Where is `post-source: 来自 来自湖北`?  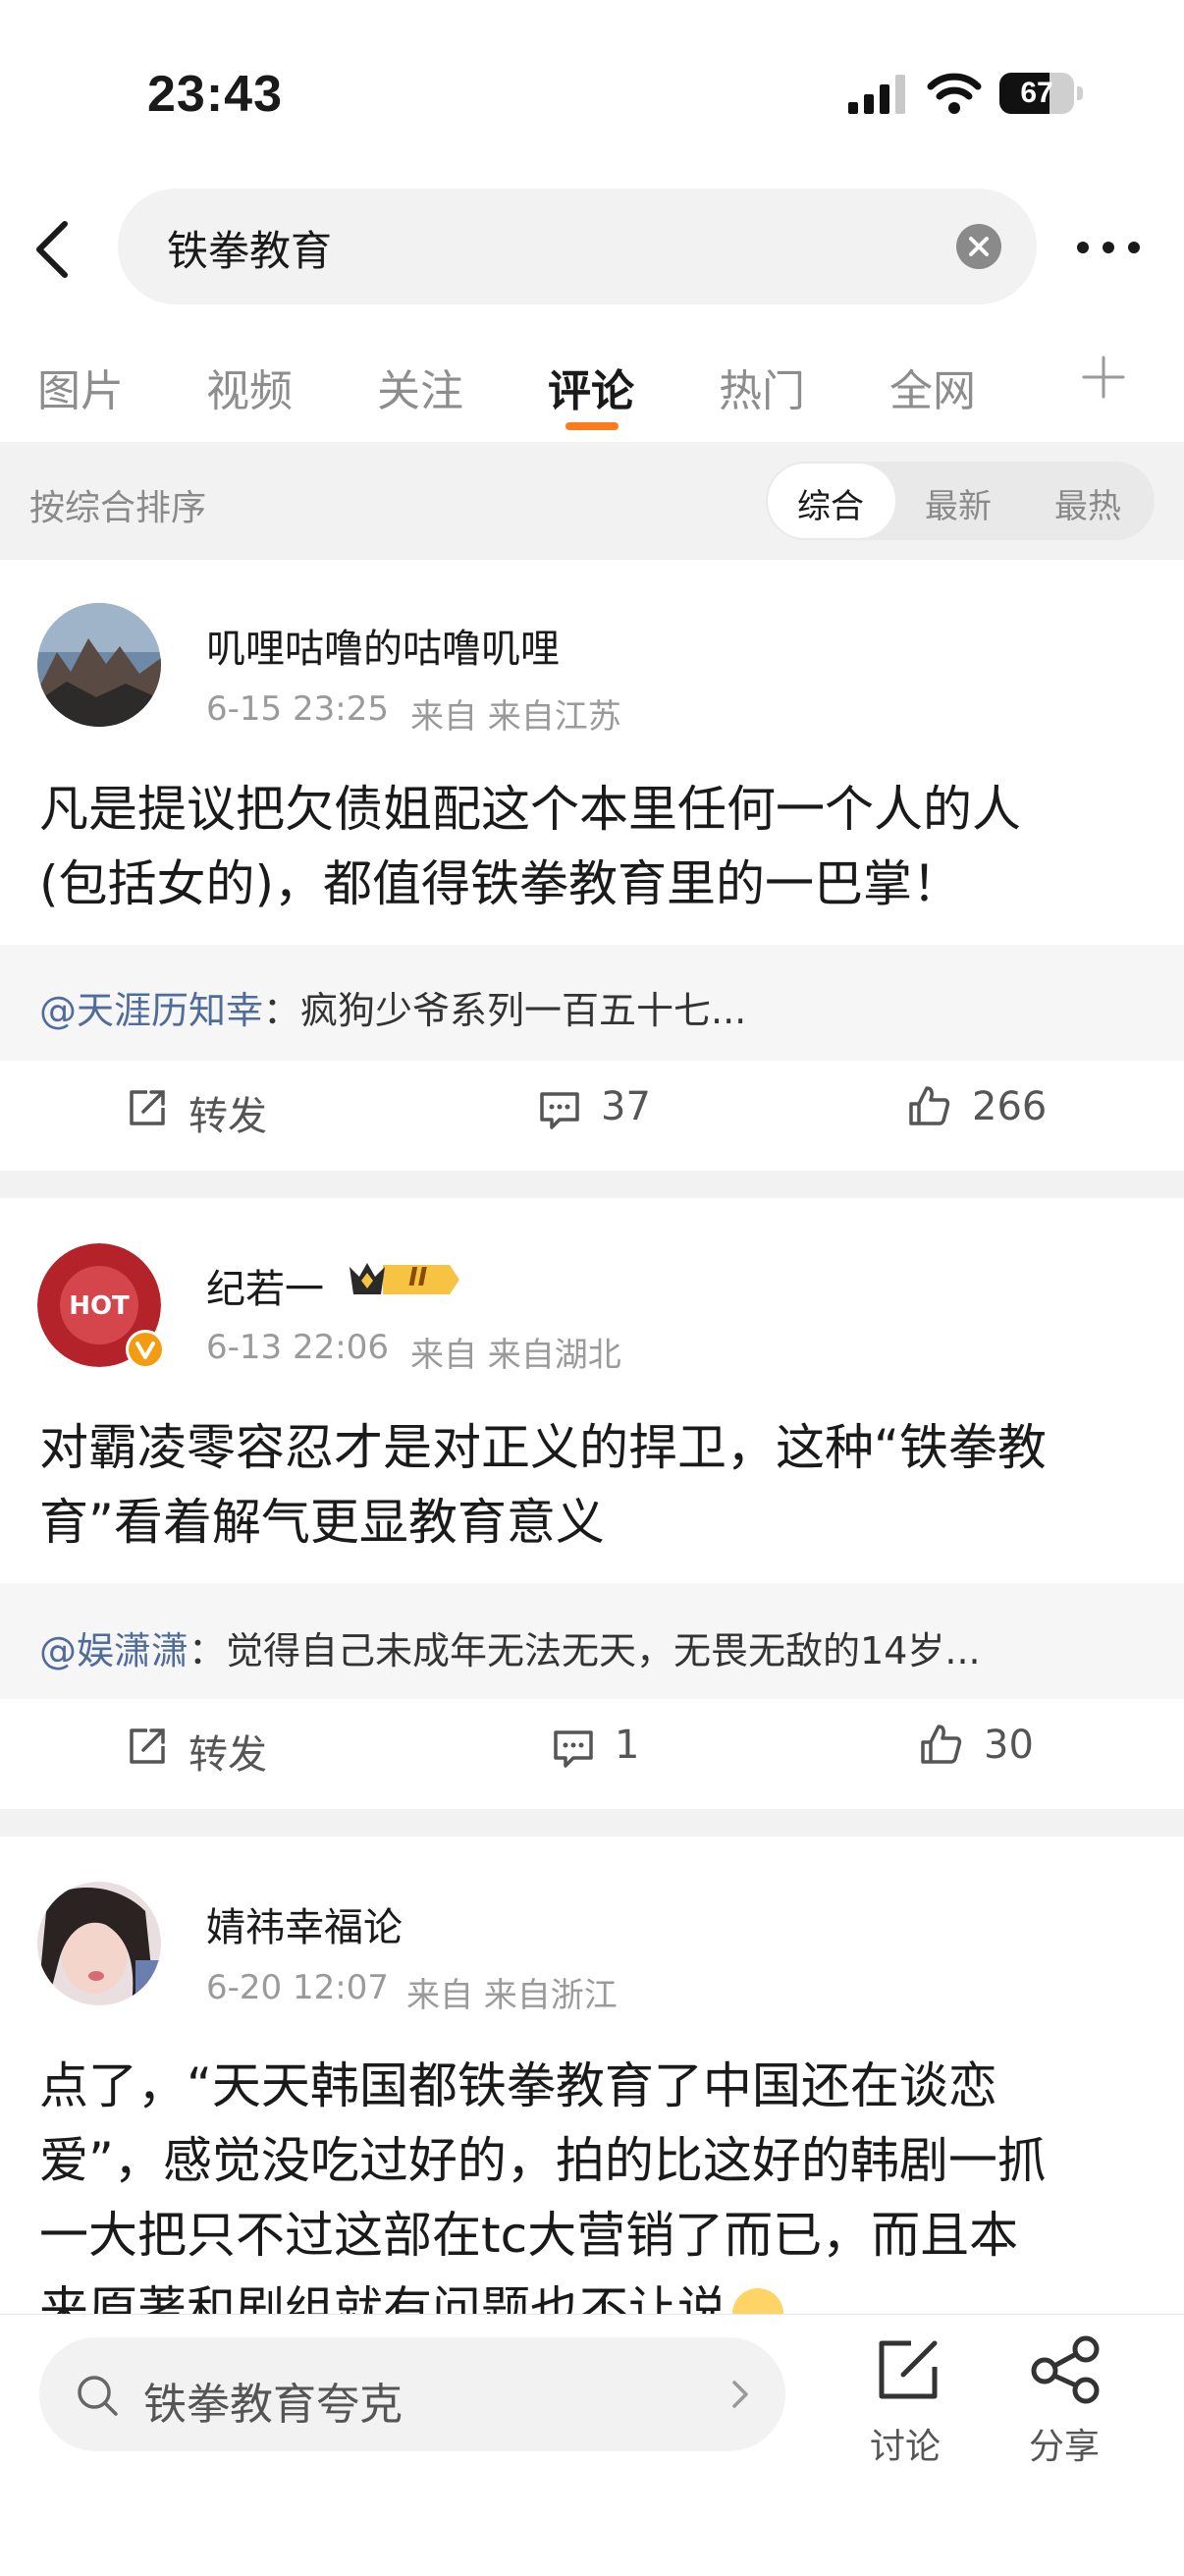
post-source: 来自 来自湖北 is located at coordinates (515, 1356).